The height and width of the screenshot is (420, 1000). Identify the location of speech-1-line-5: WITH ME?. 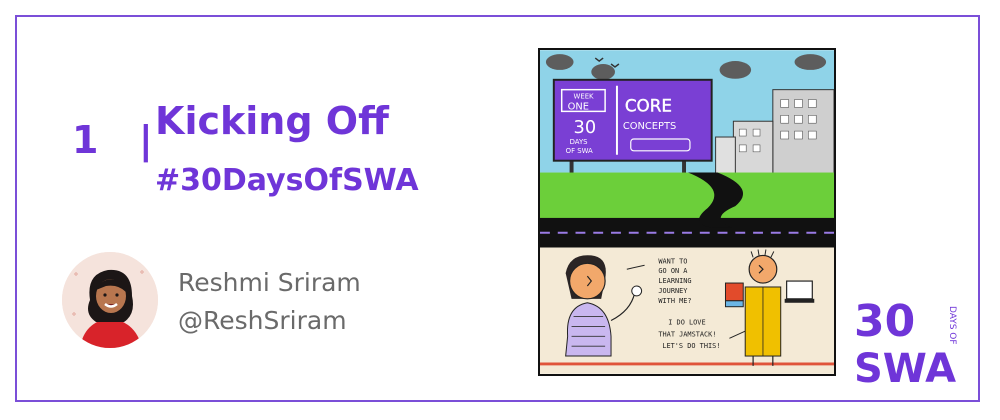
(674, 301).